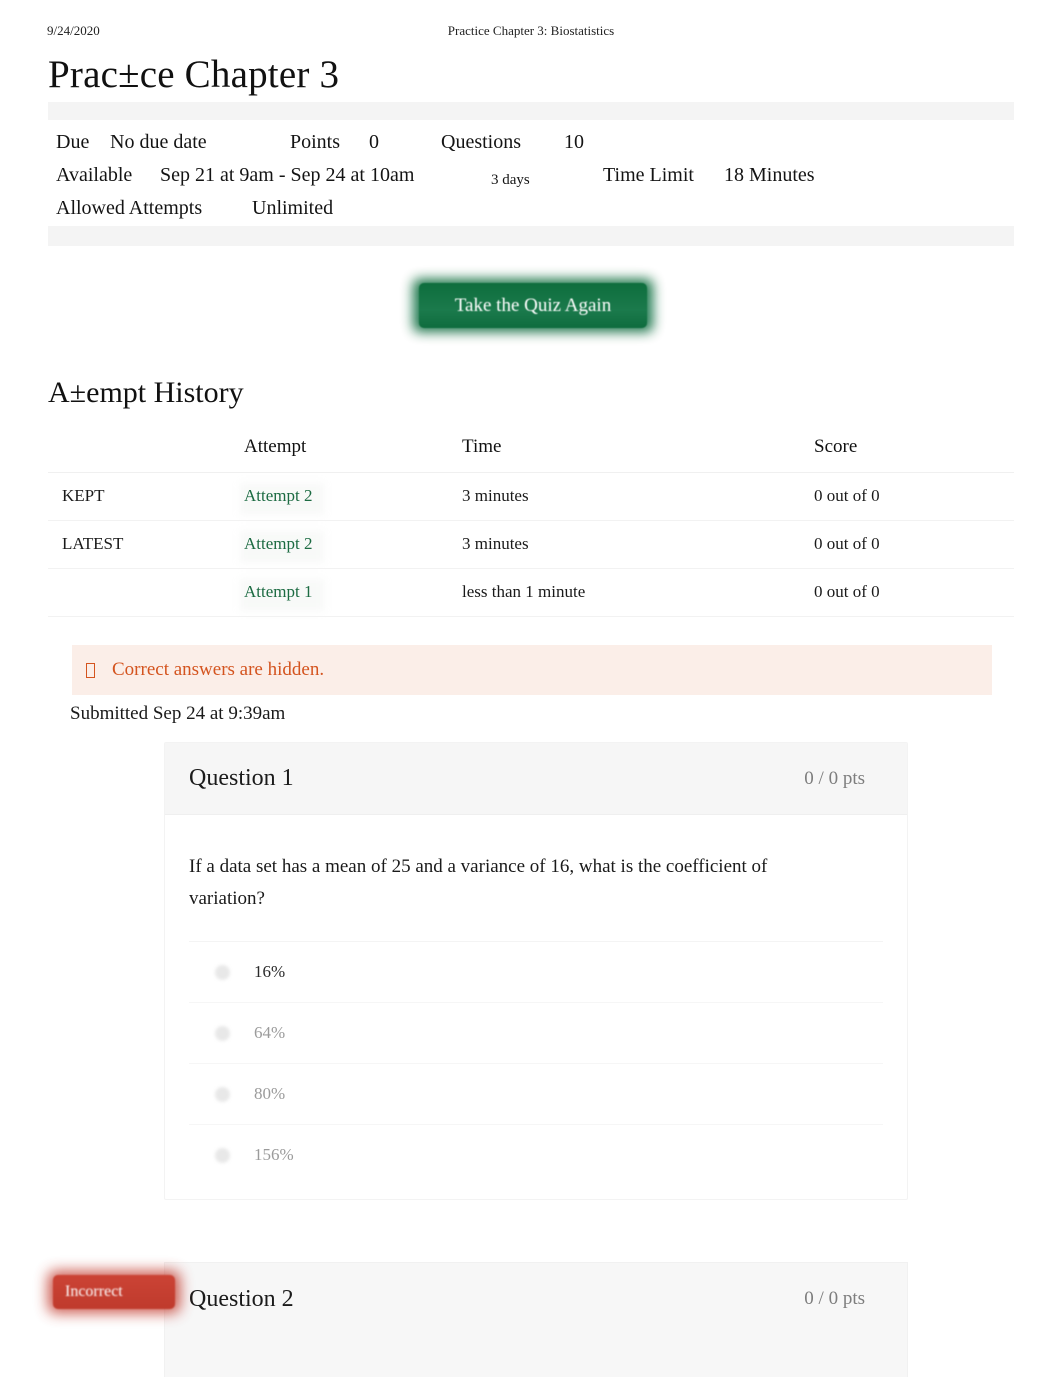  I want to click on hidden-answers-notice: Correct answers are hidden., so click(532, 670).